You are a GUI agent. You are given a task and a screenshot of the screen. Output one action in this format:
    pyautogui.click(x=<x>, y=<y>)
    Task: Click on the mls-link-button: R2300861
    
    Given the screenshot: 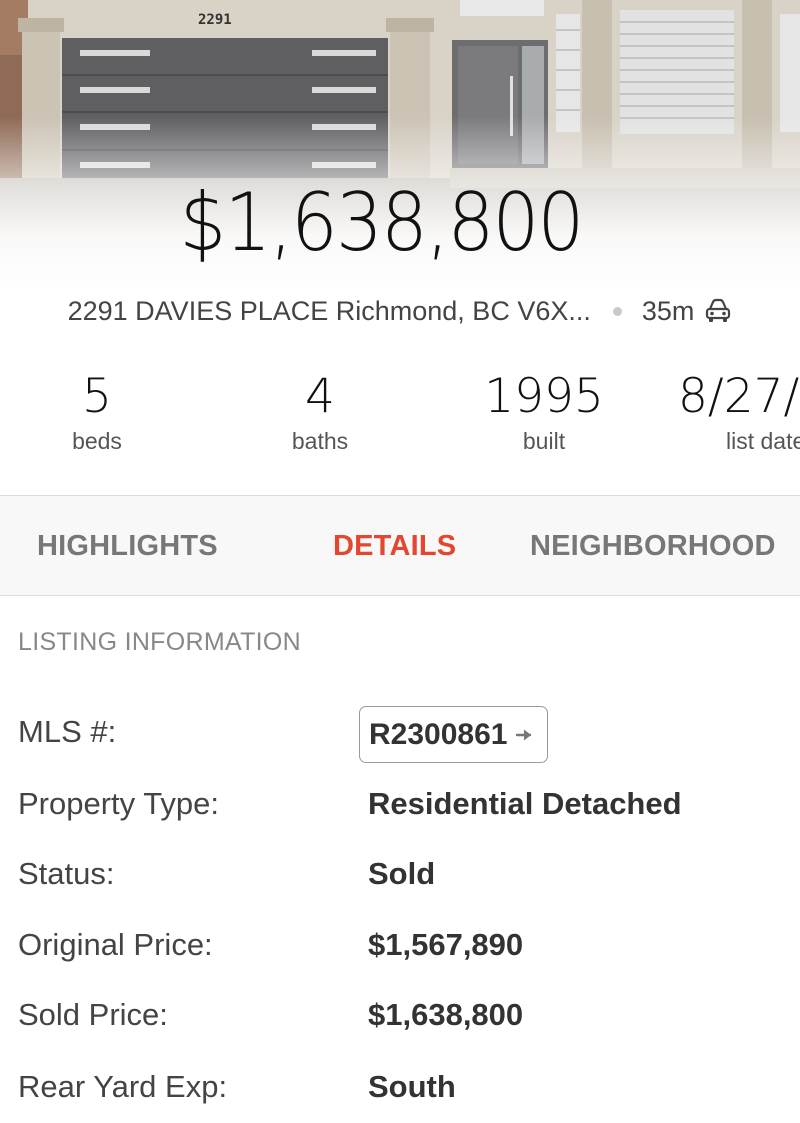 What is the action you would take?
    pyautogui.click(x=454, y=734)
    